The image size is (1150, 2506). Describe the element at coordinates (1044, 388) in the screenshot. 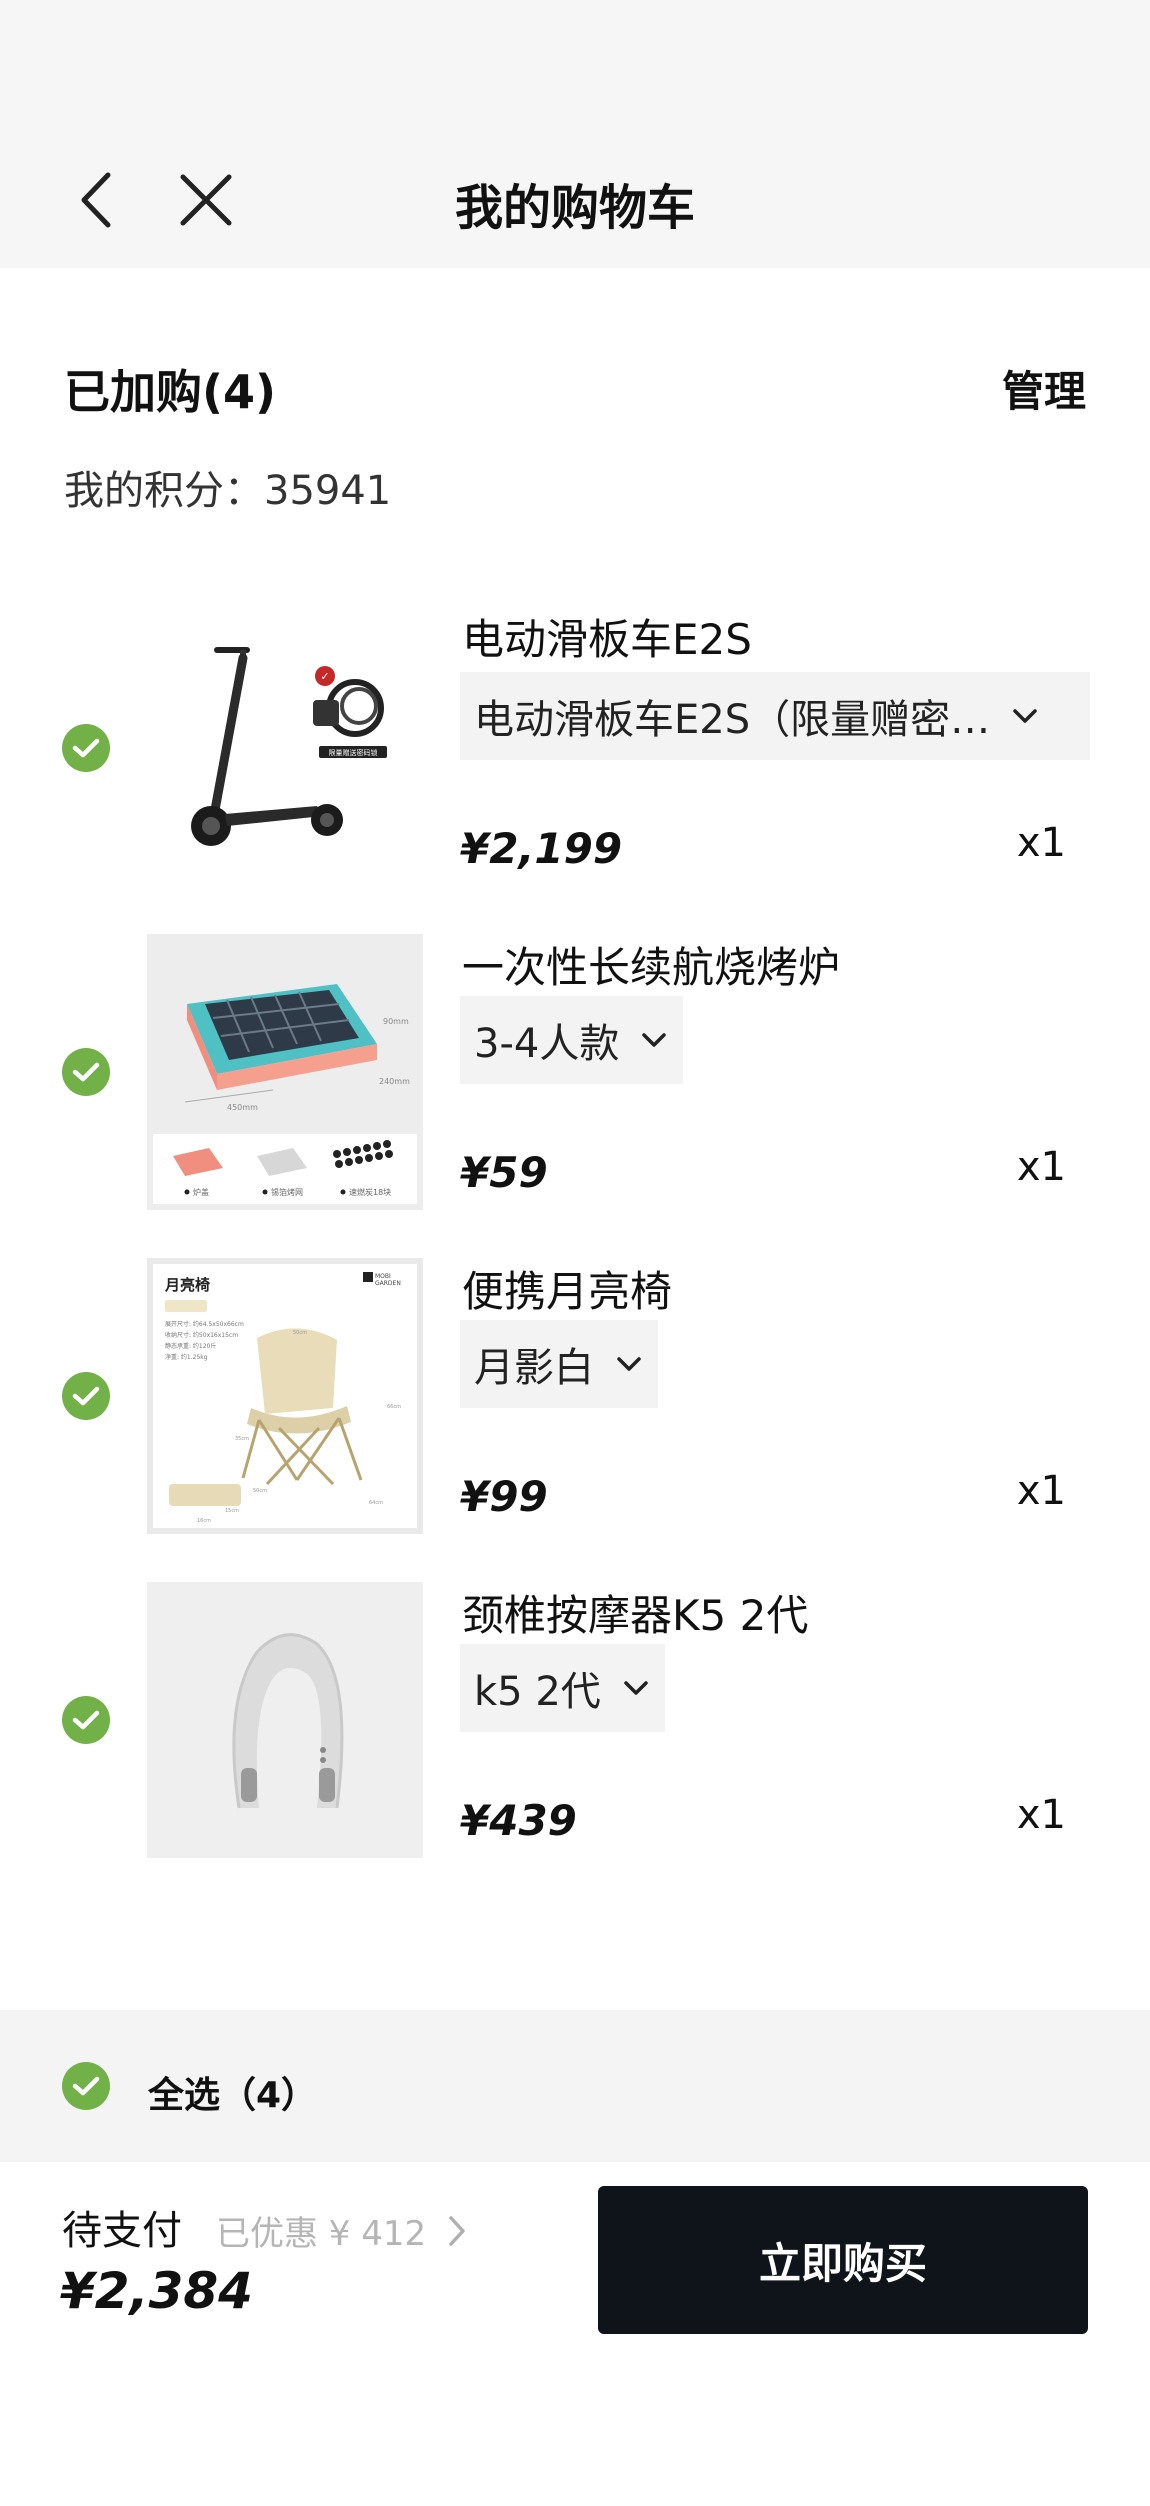

I see `manage-button: 管理` at that location.